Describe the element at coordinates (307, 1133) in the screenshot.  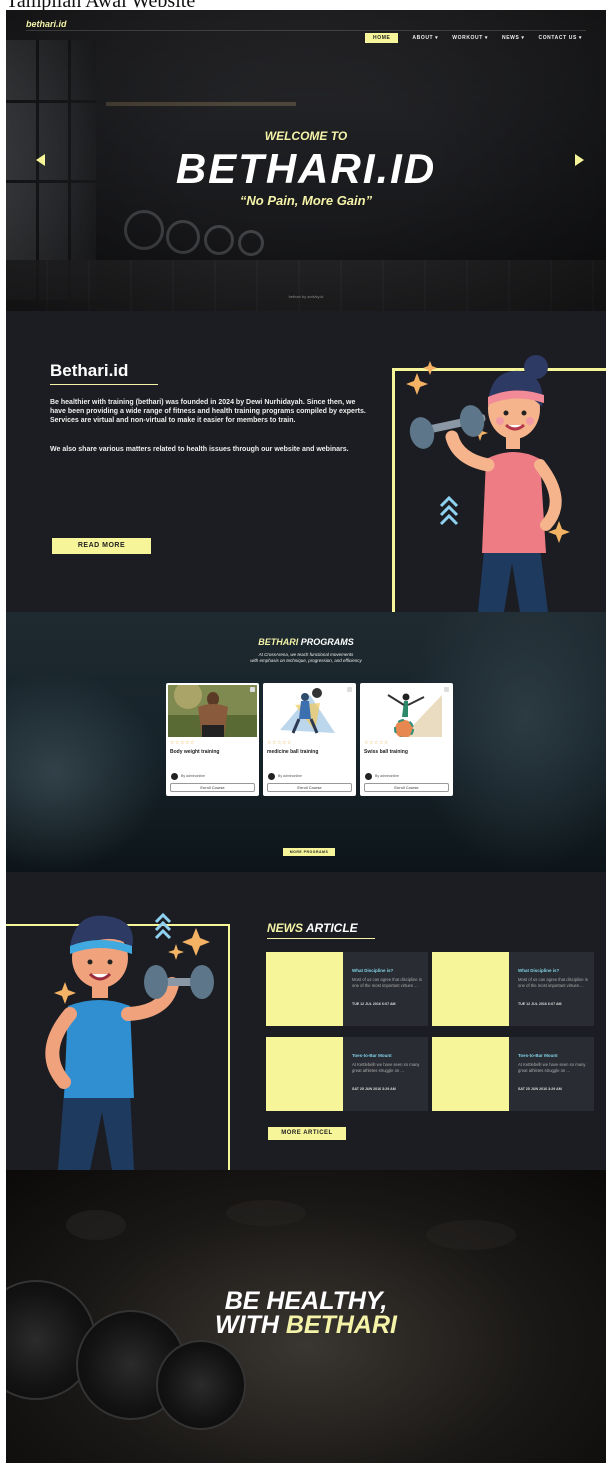
I see `more-articles-button: MORE ARTICEL` at that location.